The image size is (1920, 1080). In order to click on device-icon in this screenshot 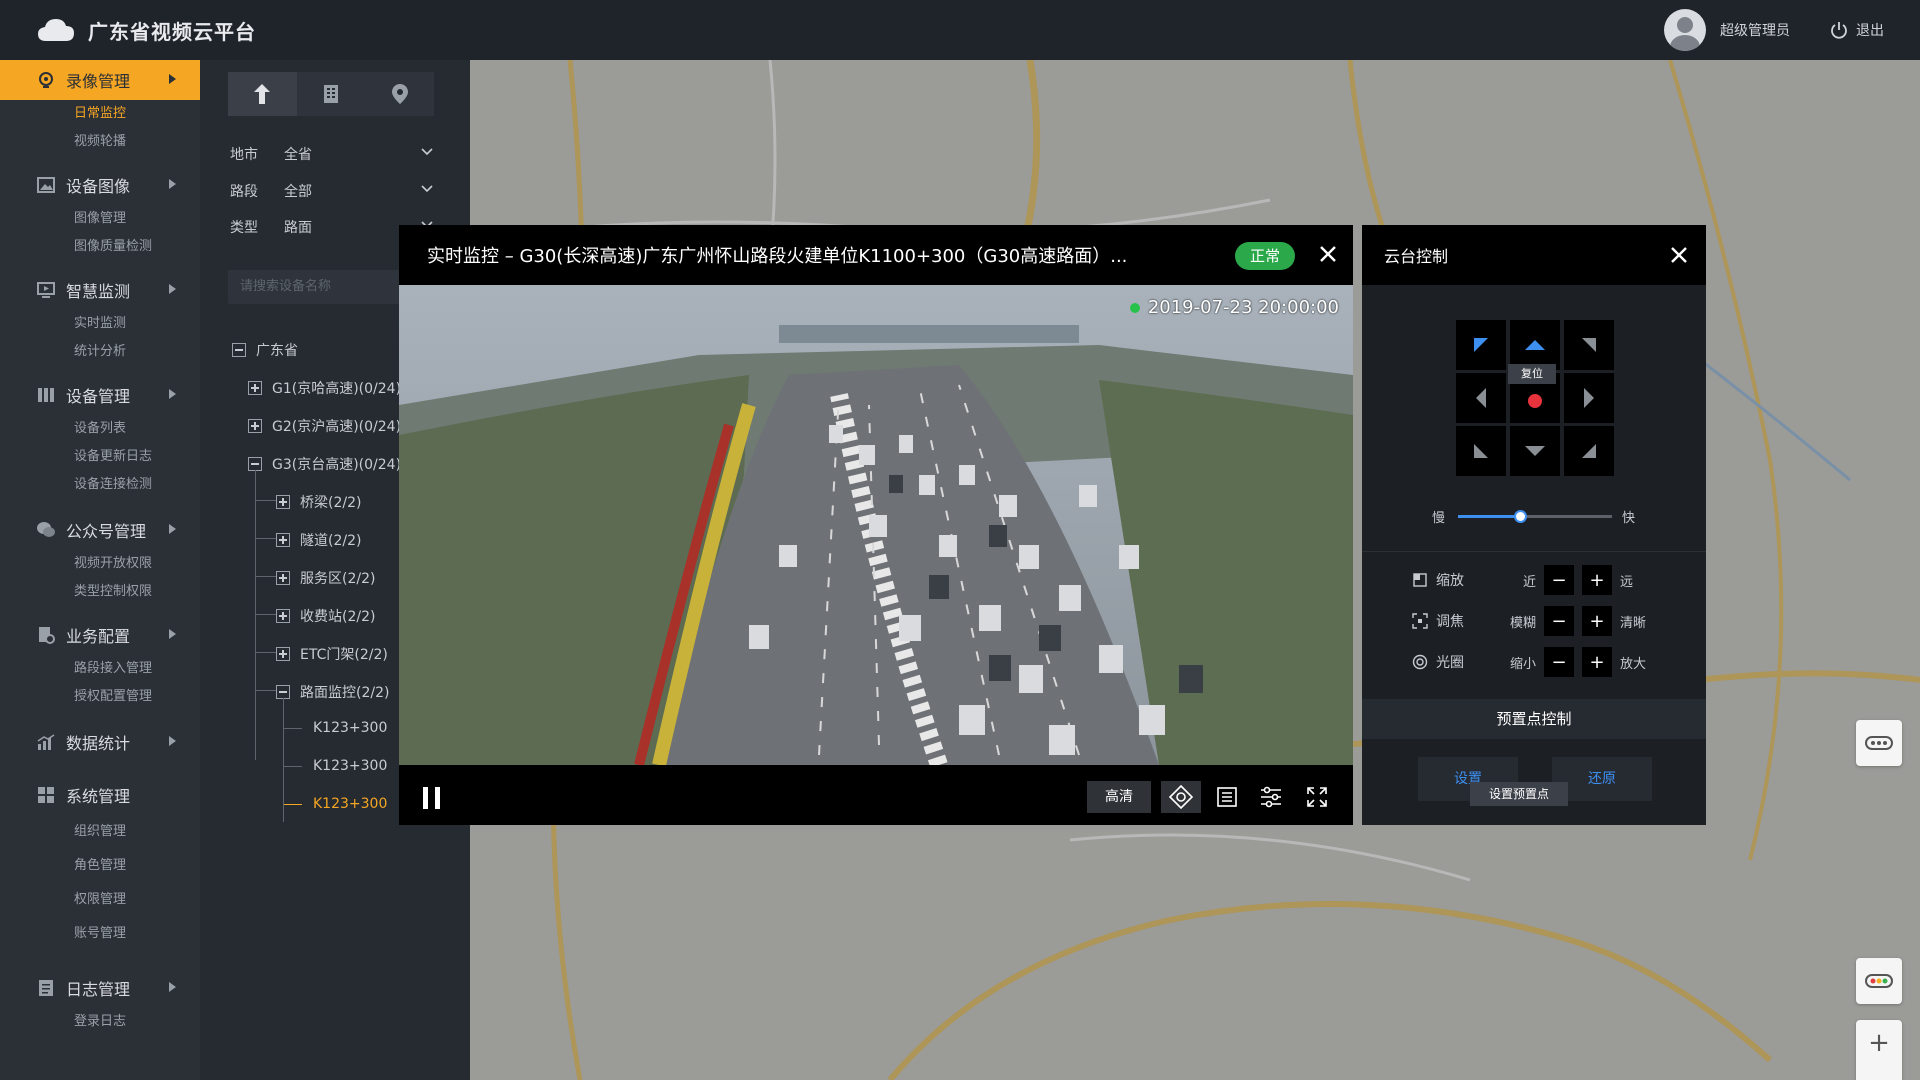, I will do `click(46, 395)`.